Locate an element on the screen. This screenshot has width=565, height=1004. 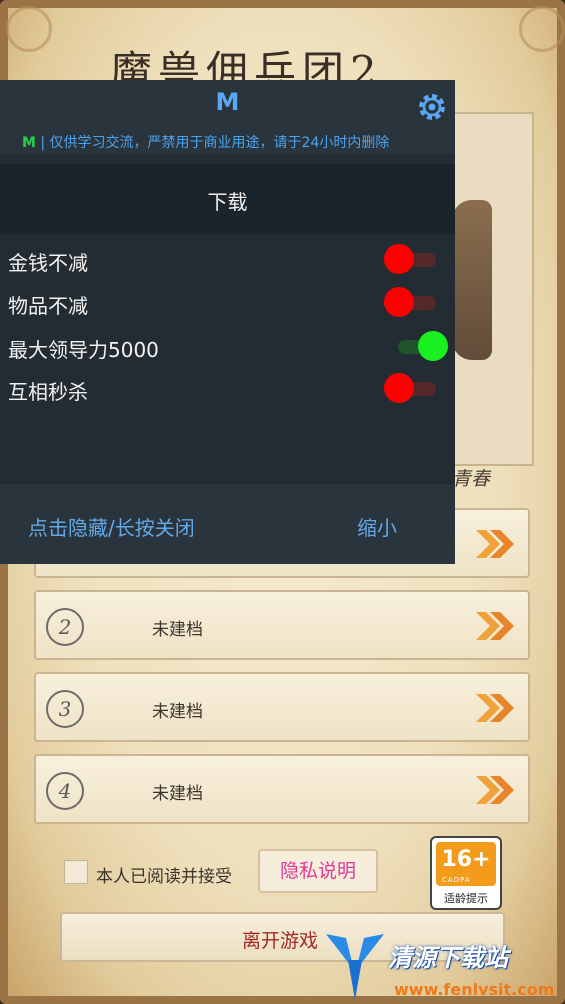
slot-number-badge: 4 is located at coordinates (65, 791).